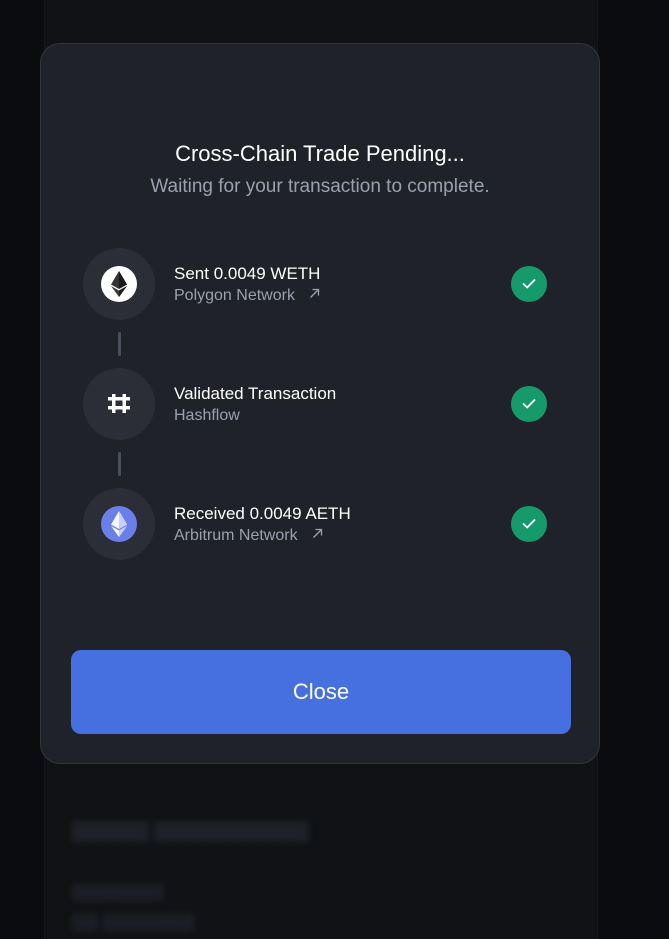  Describe the element at coordinates (234, 295) in the screenshot. I see `step-subtitle: Polygon Network` at that location.